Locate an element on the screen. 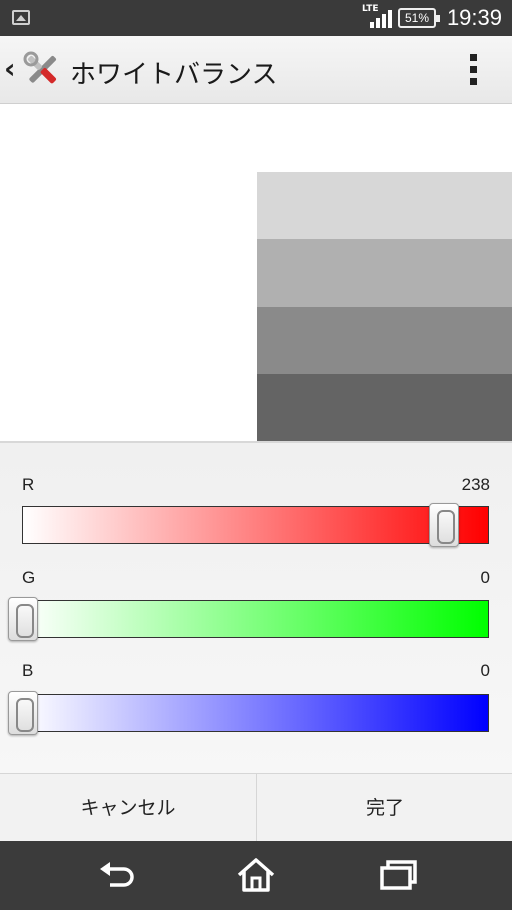 Image resolution: width=512 pixels, height=910 pixels. swatch-mid-dark is located at coordinates (384, 340).